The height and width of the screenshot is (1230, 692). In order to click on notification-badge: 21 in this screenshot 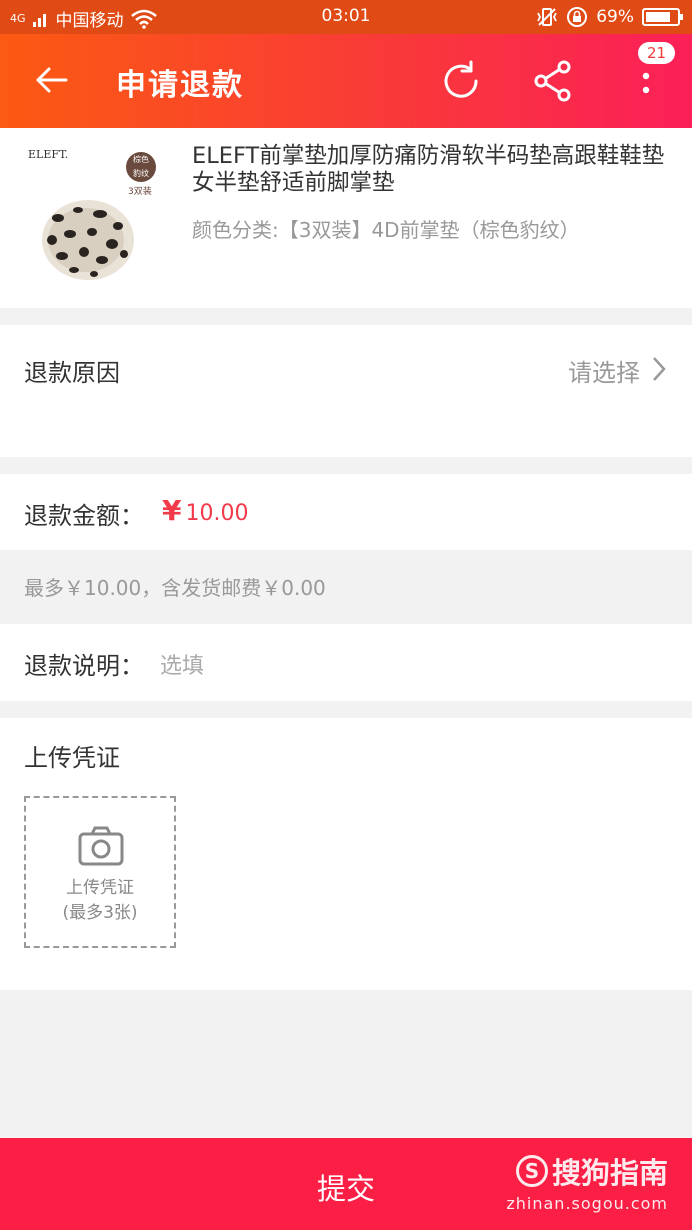, I will do `click(657, 53)`.